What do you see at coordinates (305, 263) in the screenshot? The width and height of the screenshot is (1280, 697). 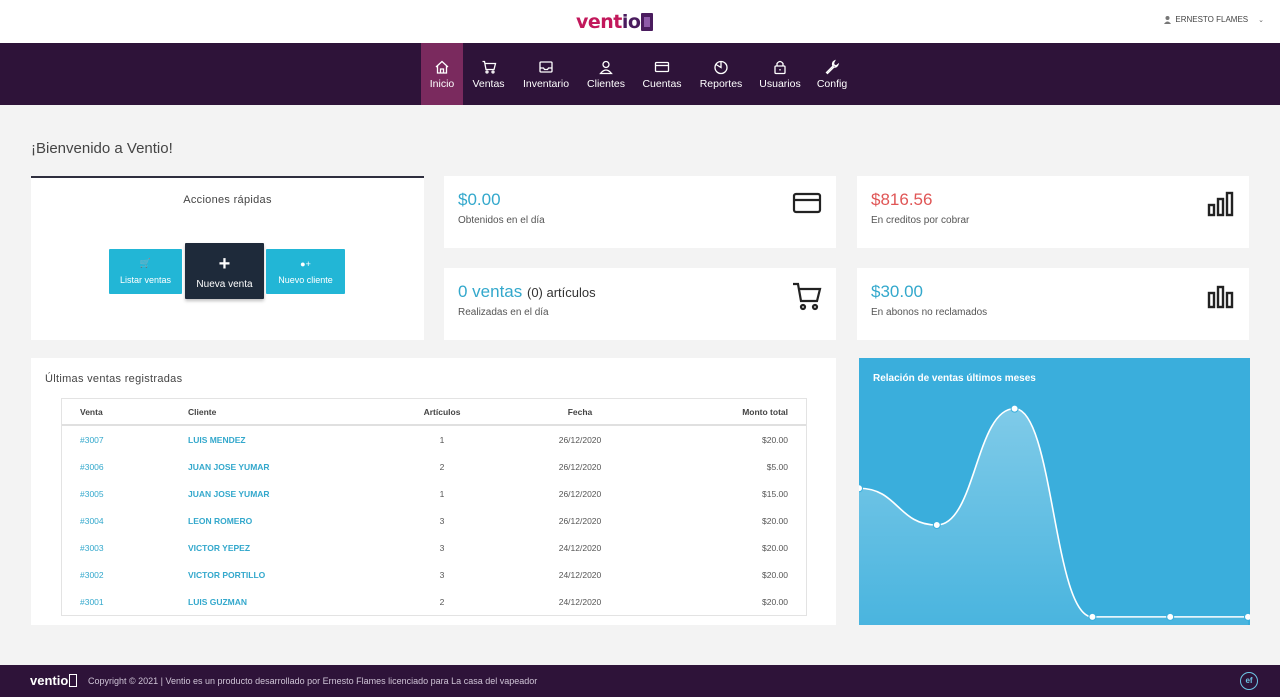 I see `add-user-icon: ●+` at bounding box center [305, 263].